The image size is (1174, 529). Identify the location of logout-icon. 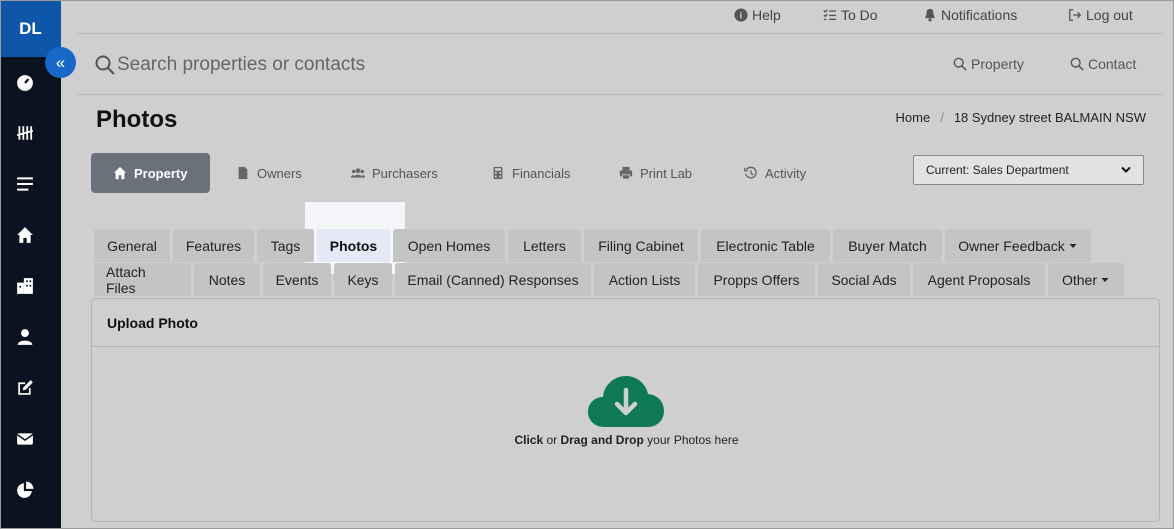
(1075, 15).